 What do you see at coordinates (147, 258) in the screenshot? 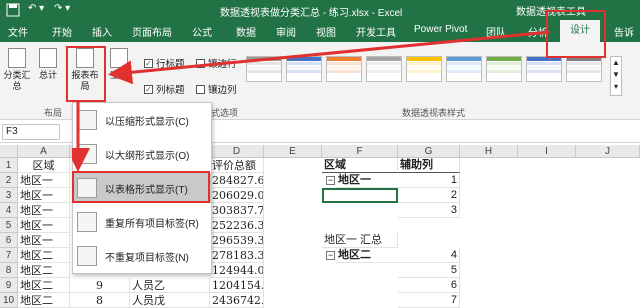
I see `menu-item-label: 不重复项目标签(N)` at bounding box center [147, 258].